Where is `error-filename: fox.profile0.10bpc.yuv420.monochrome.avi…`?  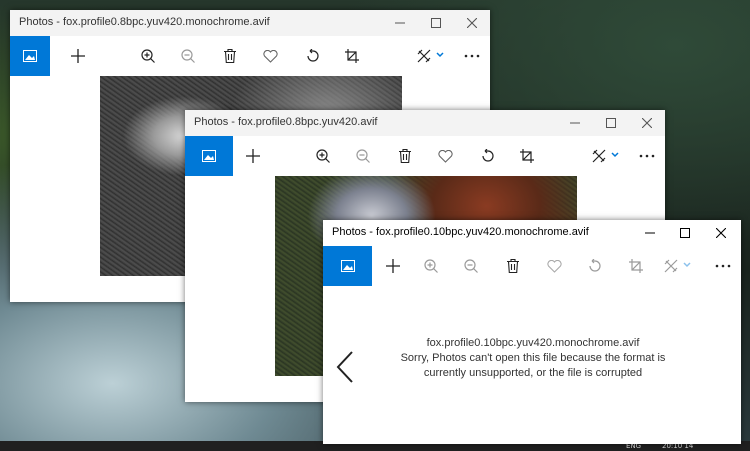
error-filename: fox.profile0.10bpc.yuv420.monochrome.avi… is located at coordinates (533, 343).